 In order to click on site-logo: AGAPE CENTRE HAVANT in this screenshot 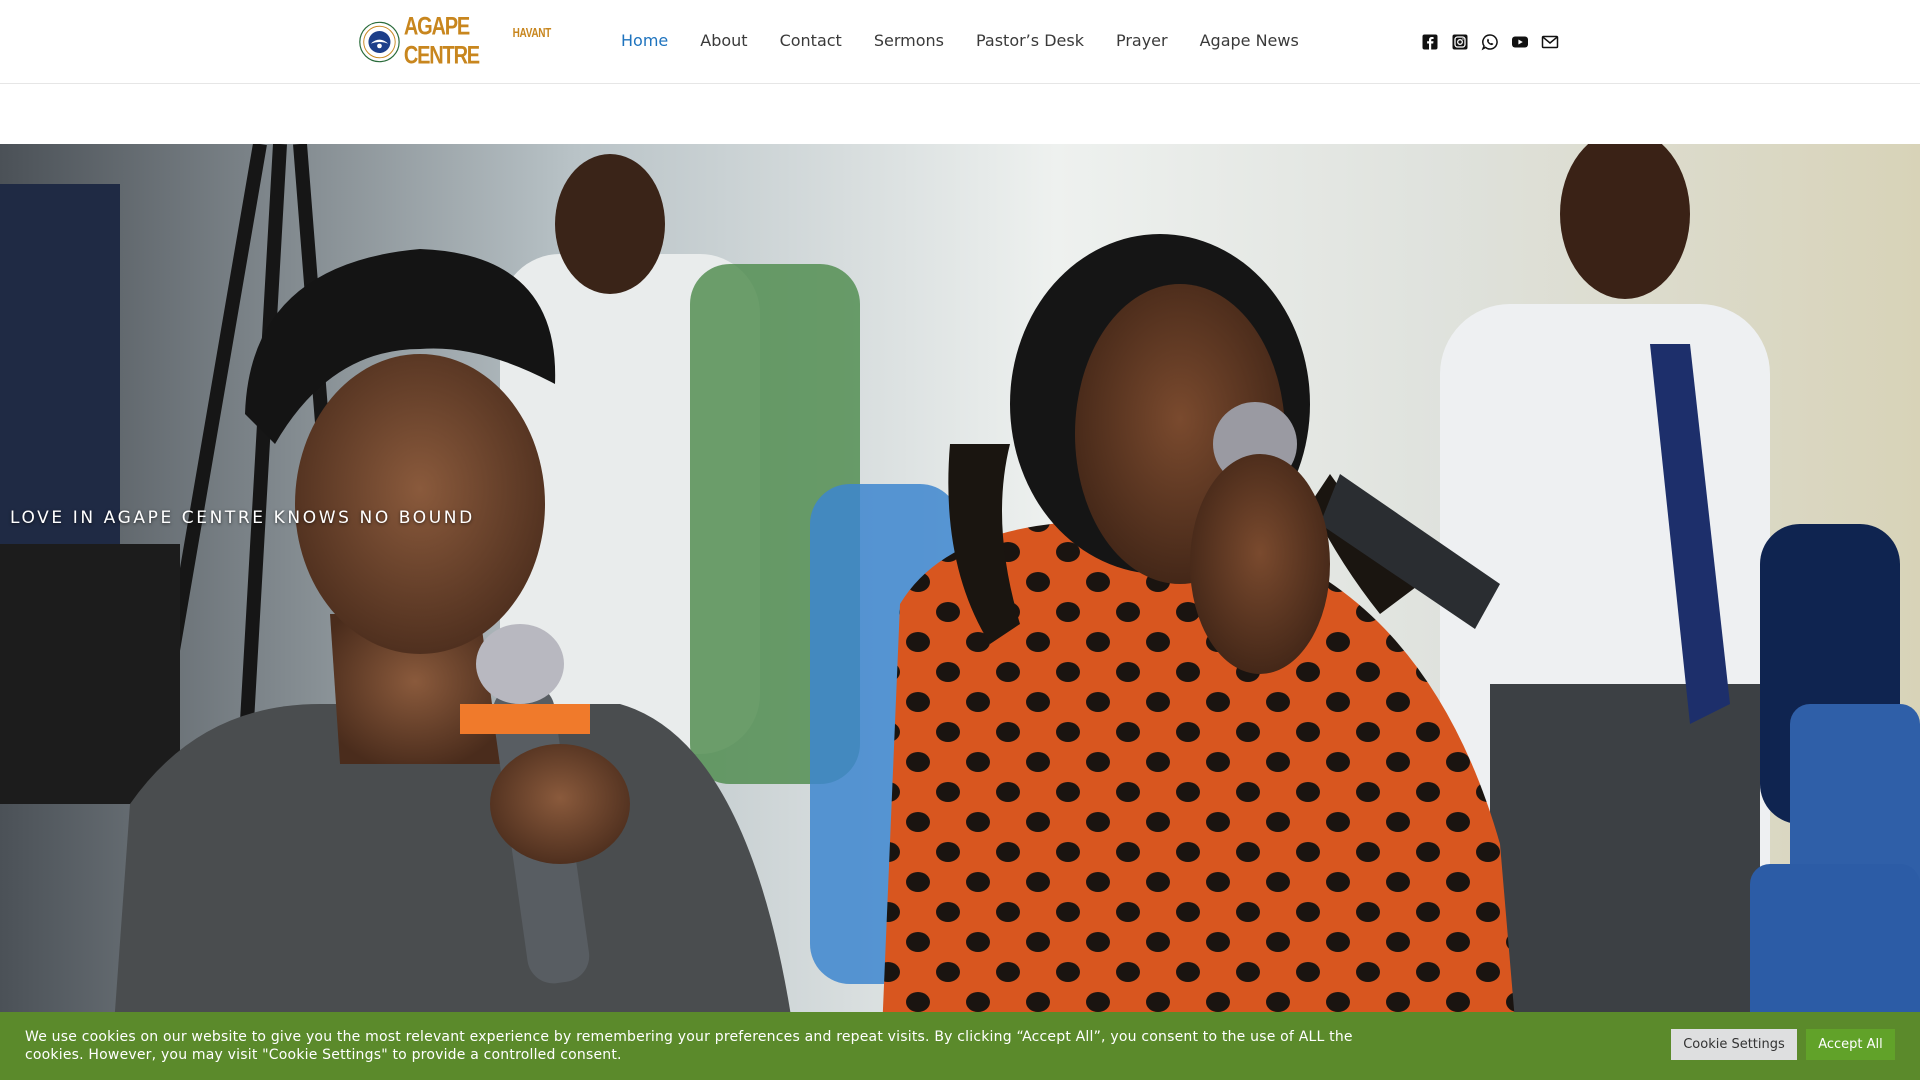, I will do `click(455, 41)`.